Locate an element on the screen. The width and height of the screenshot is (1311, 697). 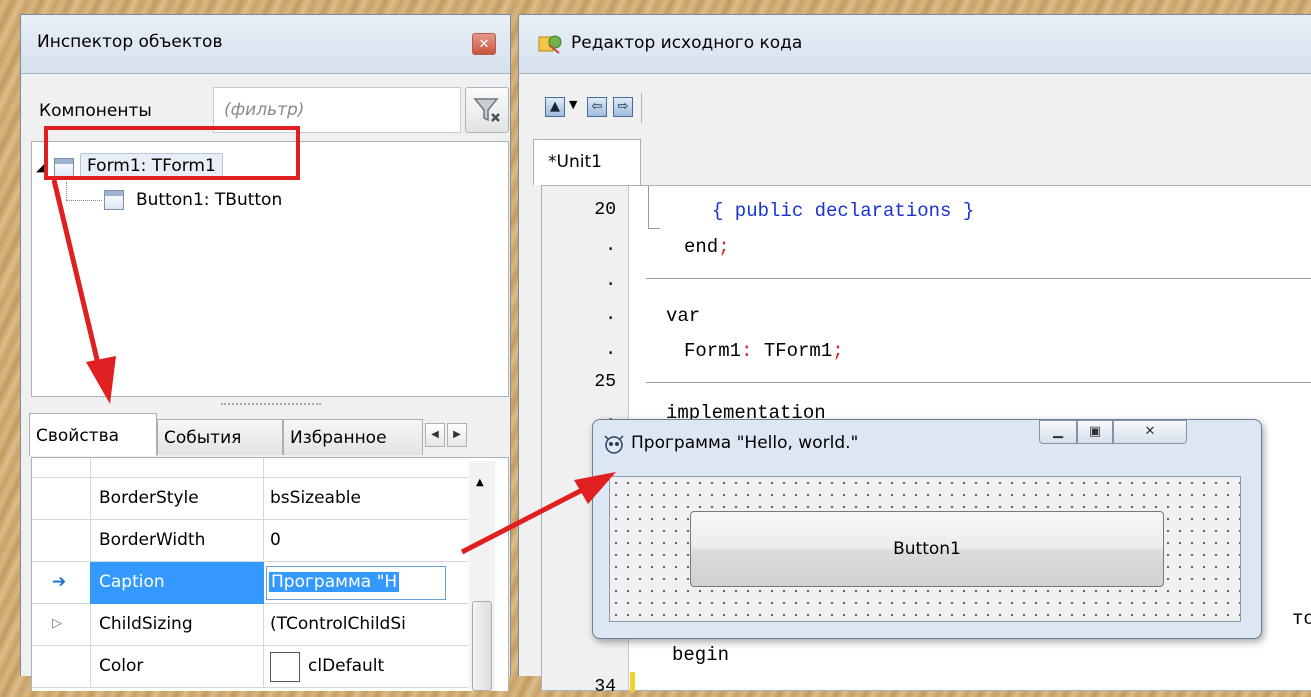
line-number: 34 is located at coordinates (605, 687).